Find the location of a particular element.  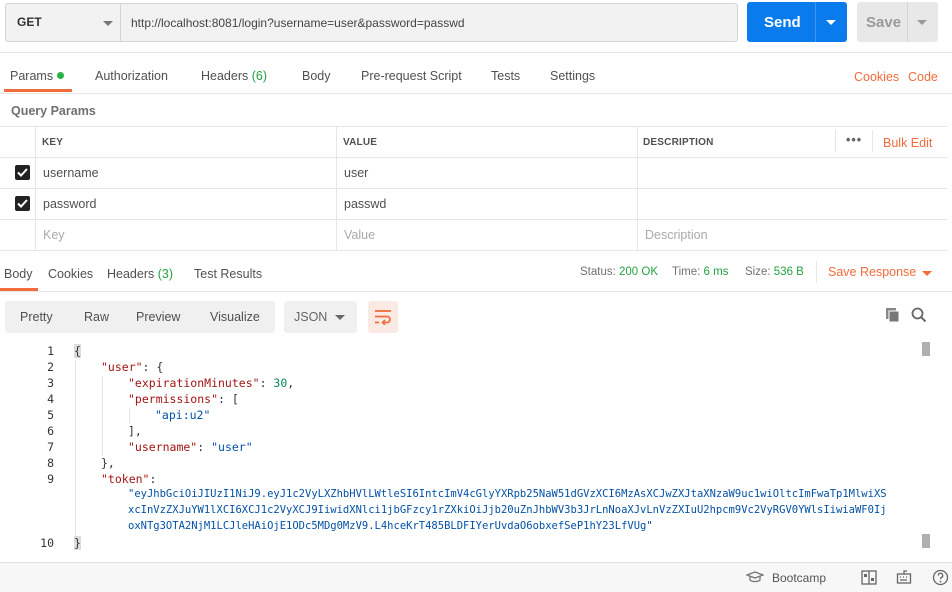

tab-tests: Tests is located at coordinates (505, 76).